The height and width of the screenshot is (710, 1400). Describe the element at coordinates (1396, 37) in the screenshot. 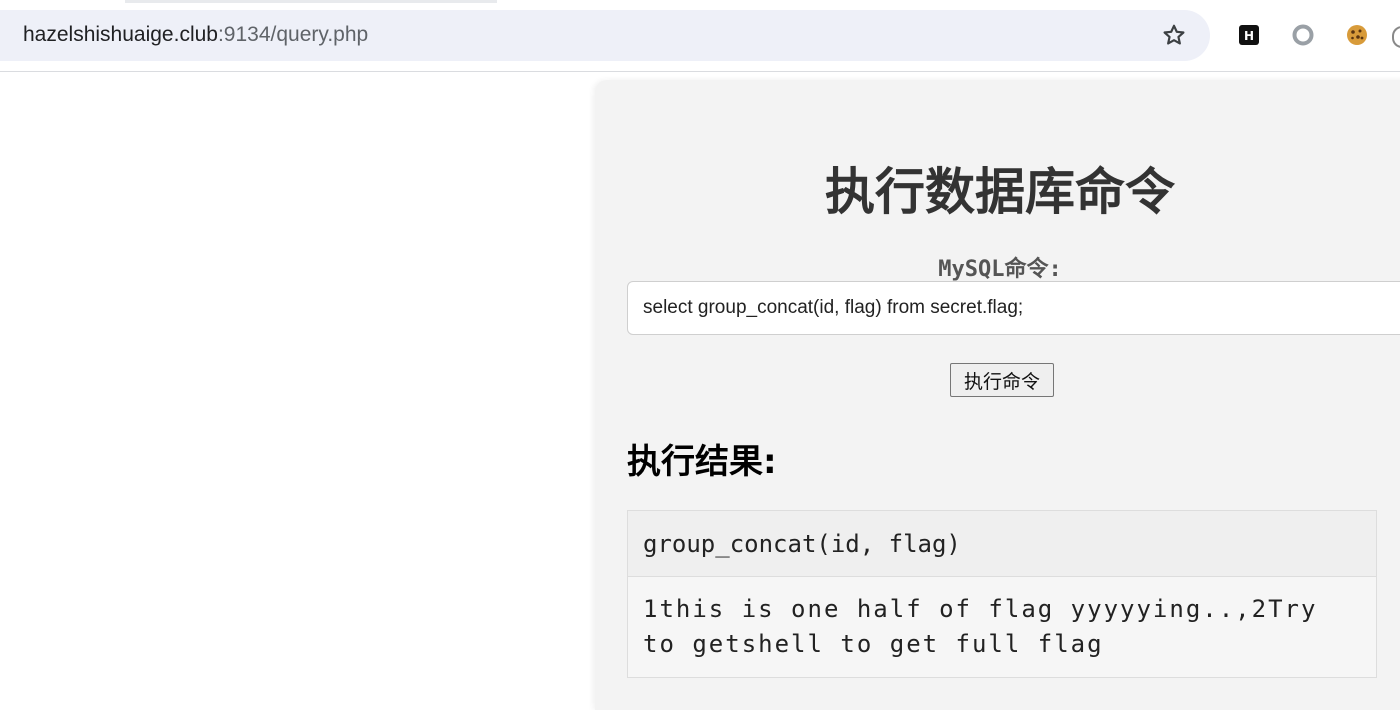

I see `partial-extension-icon` at that location.